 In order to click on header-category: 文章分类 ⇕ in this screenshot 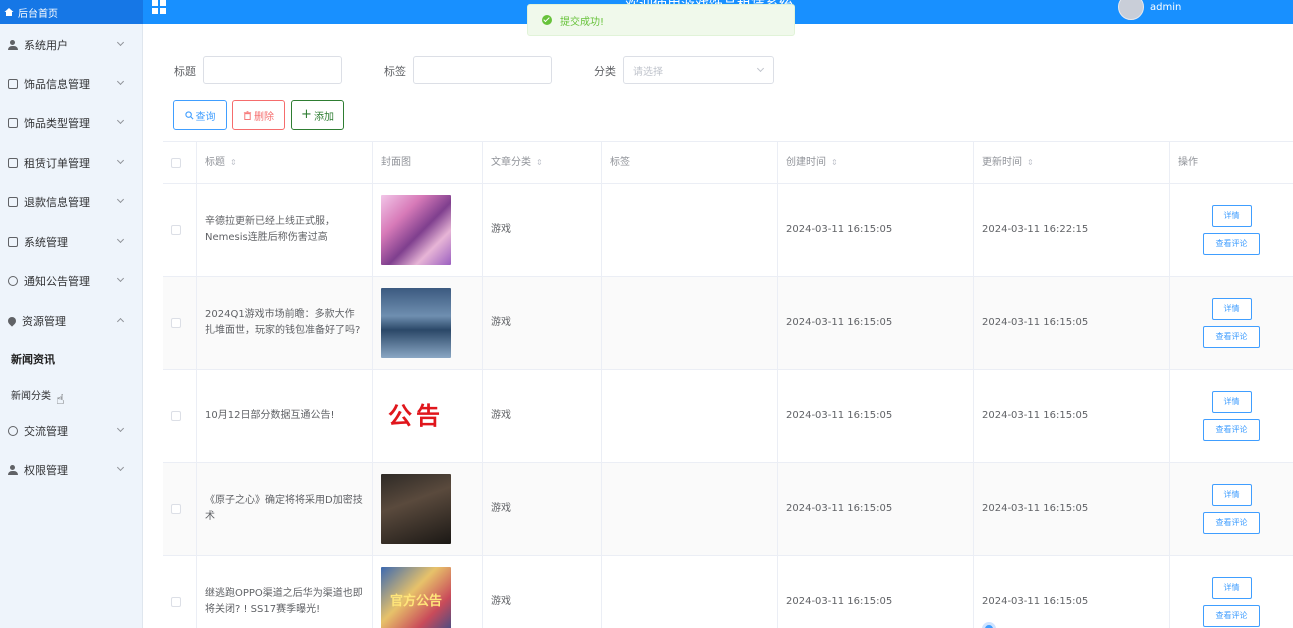, I will do `click(542, 162)`.